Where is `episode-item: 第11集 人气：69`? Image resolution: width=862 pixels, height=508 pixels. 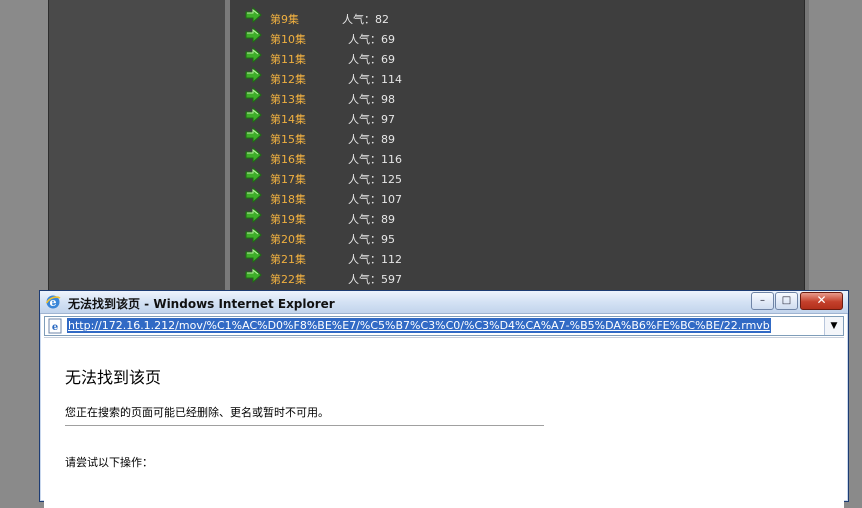
episode-item: 第11集 人气：69 is located at coordinates (444, 58).